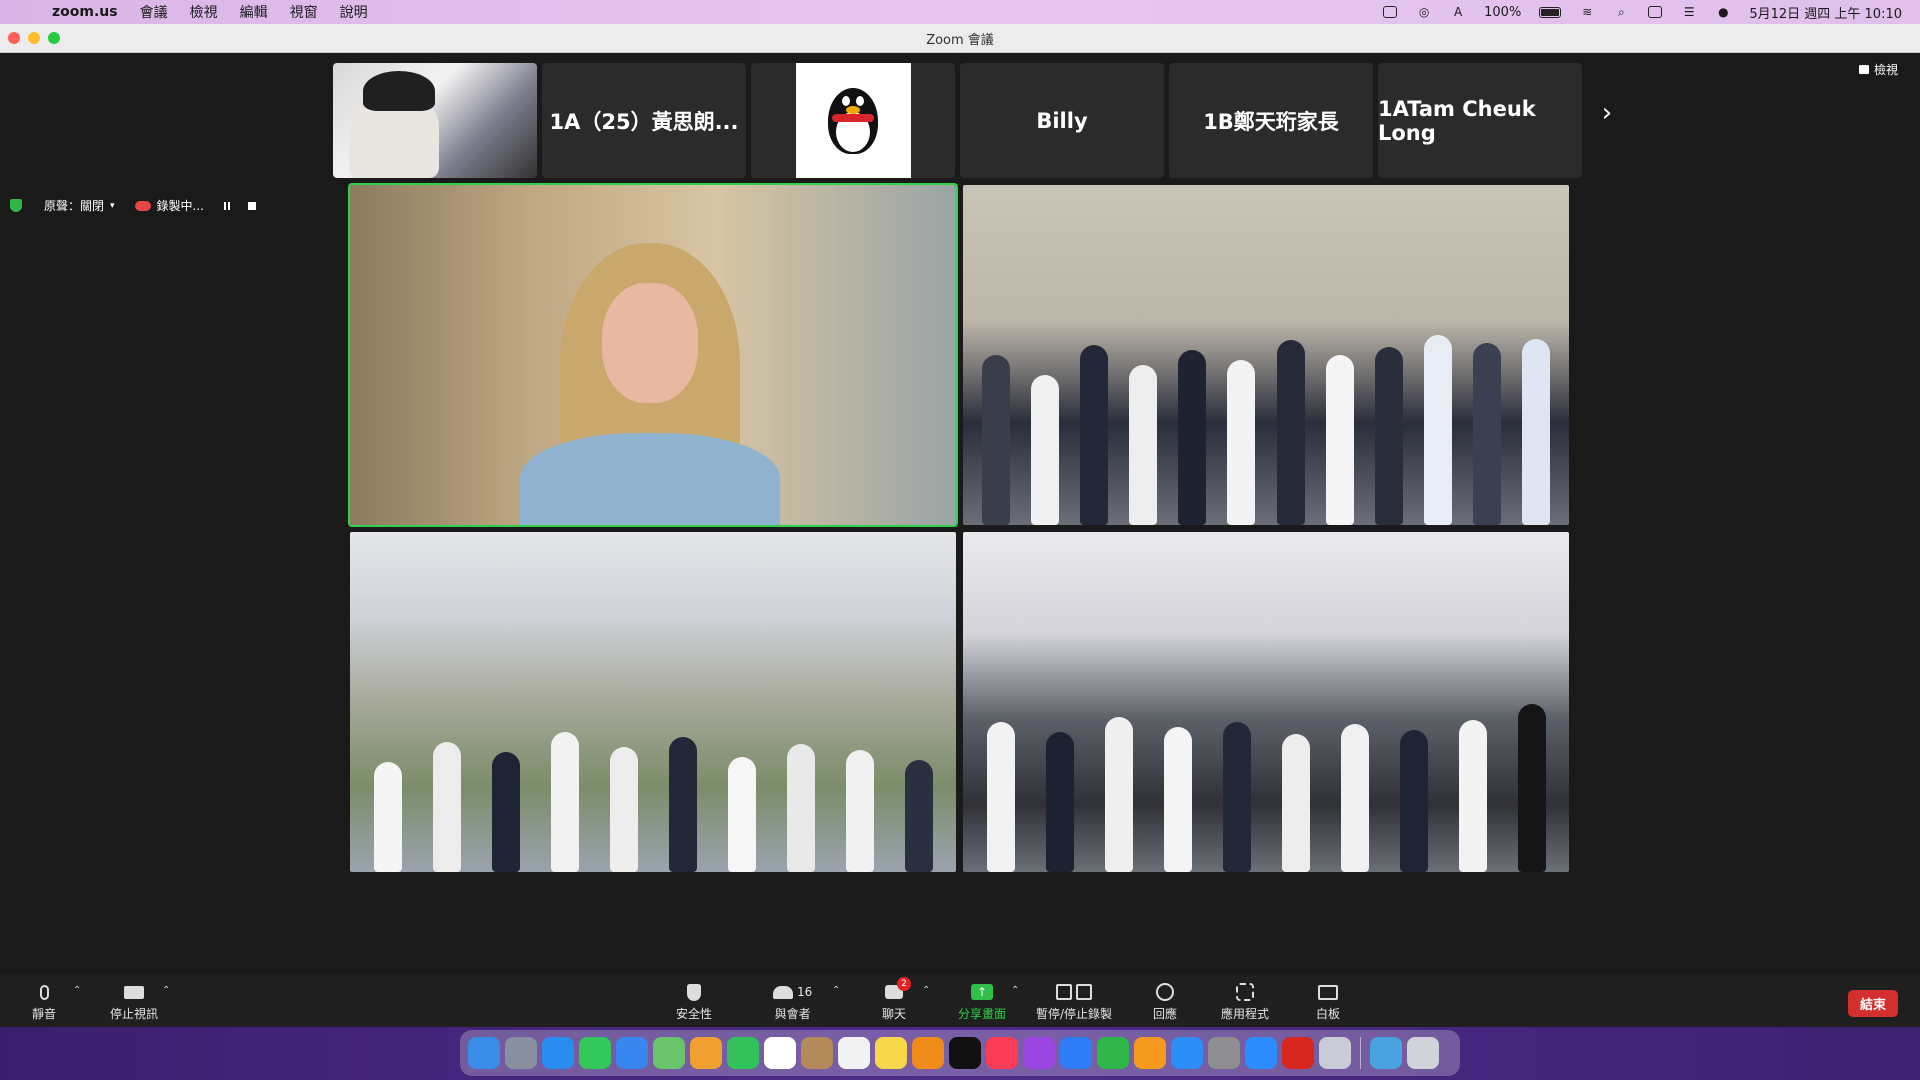 This screenshot has width=1920, height=1080. What do you see at coordinates (891, 1053) in the screenshot?
I see `notes-icon` at bounding box center [891, 1053].